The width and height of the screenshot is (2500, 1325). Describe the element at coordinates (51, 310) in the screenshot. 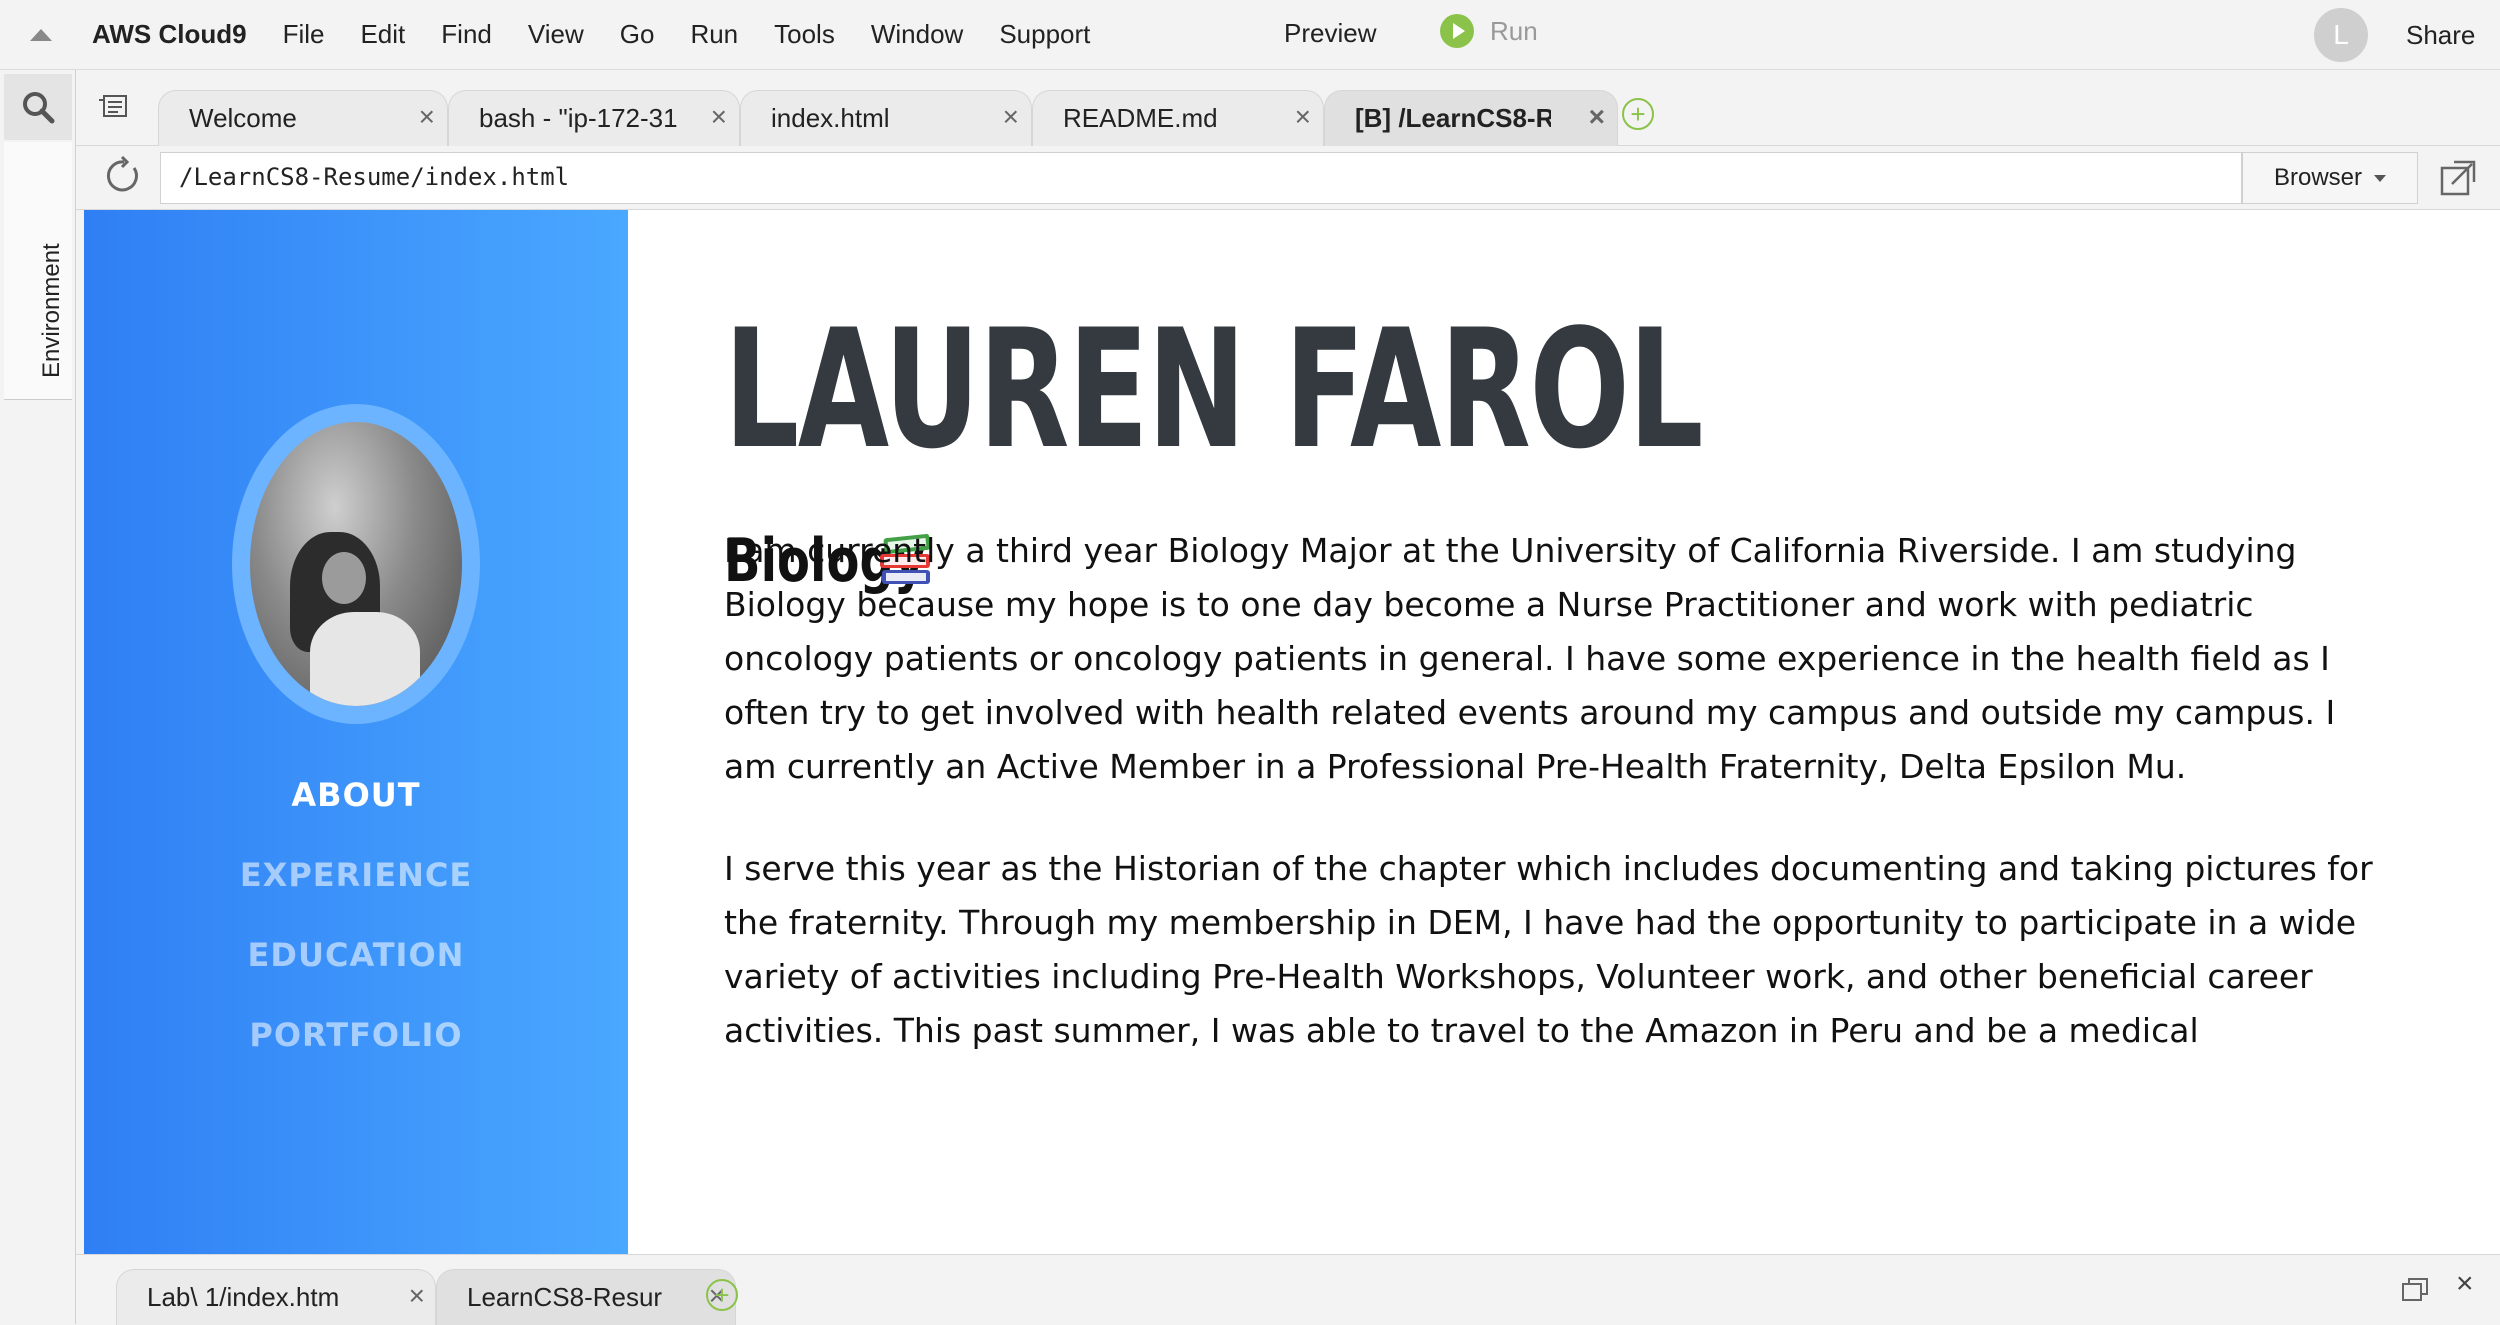

I see `environment-label: Environment` at that location.